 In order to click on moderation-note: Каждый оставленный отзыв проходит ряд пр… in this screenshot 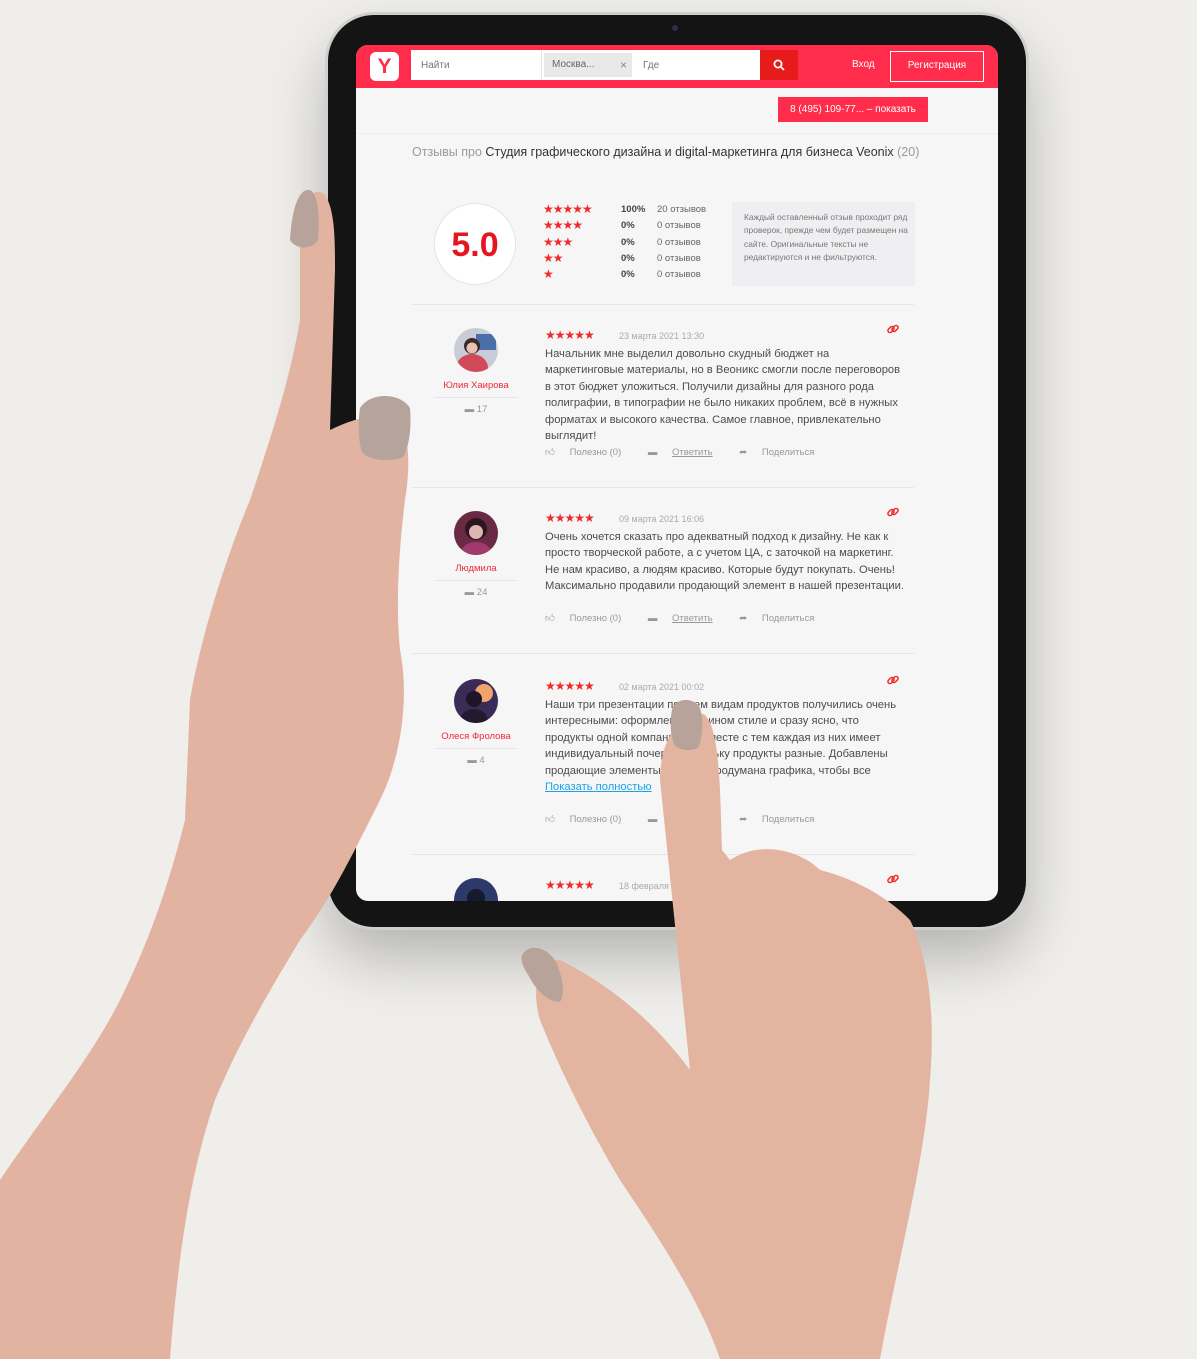, I will do `click(823, 244)`.